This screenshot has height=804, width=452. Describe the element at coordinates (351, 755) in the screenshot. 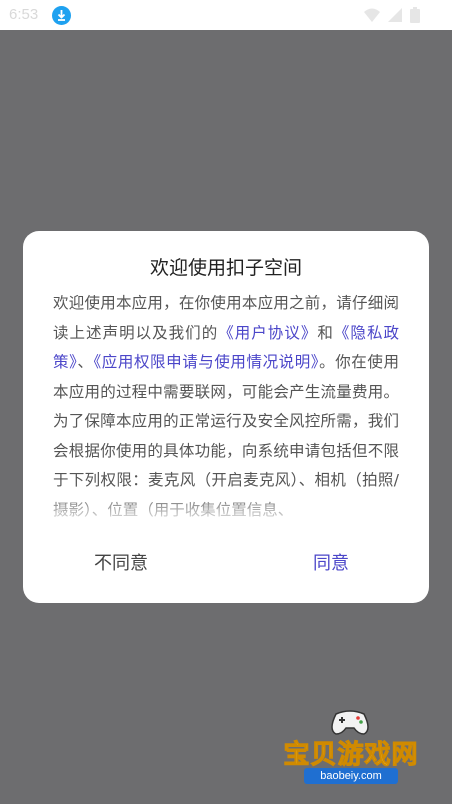

I see `watermark-text: 宝贝游戏网` at that location.